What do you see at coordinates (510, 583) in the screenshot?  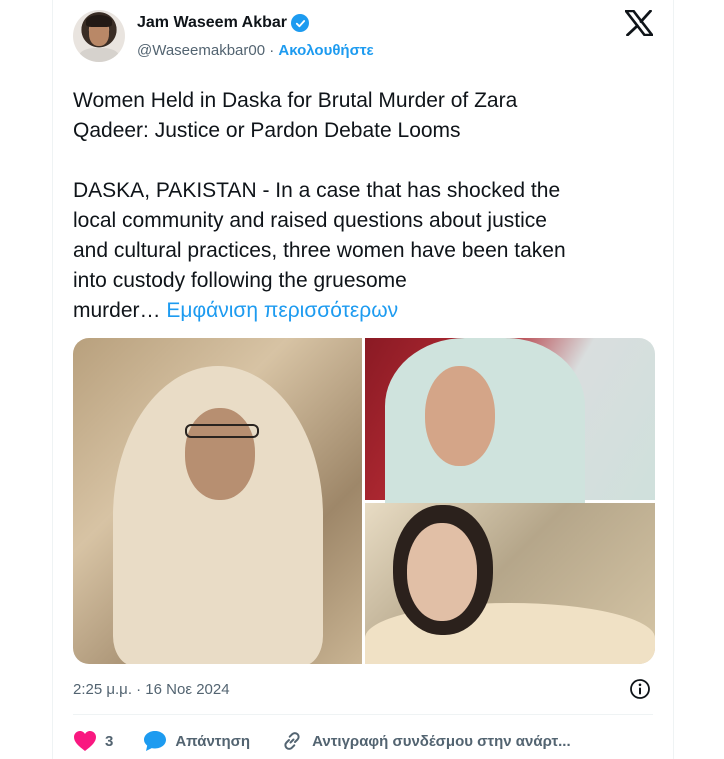 I see `photo-woman-cream-scarf` at bounding box center [510, 583].